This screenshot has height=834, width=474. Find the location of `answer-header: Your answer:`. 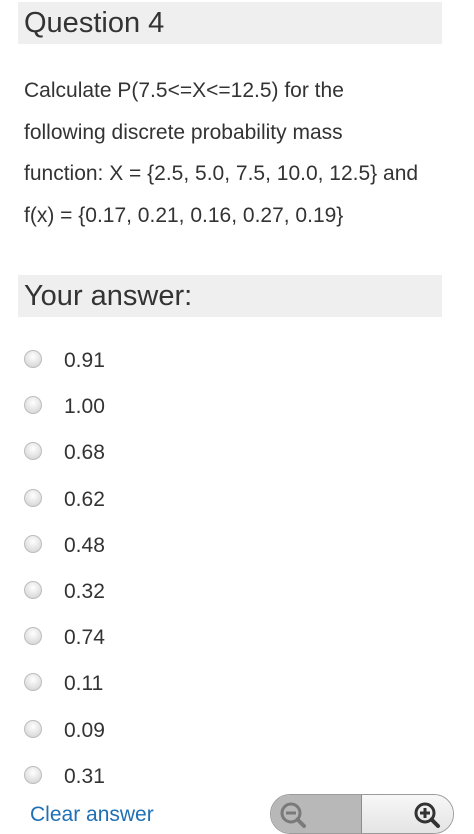

answer-header: Your answer: is located at coordinates (230, 296).